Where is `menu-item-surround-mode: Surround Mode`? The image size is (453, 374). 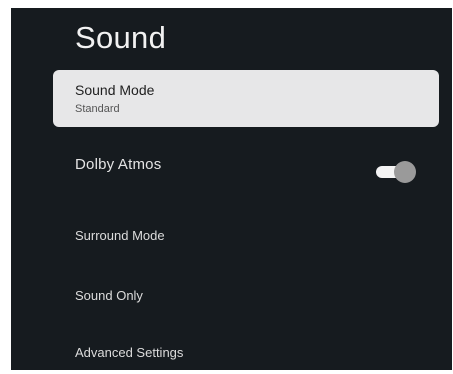
menu-item-surround-mode: Surround Mode is located at coordinates (246, 243).